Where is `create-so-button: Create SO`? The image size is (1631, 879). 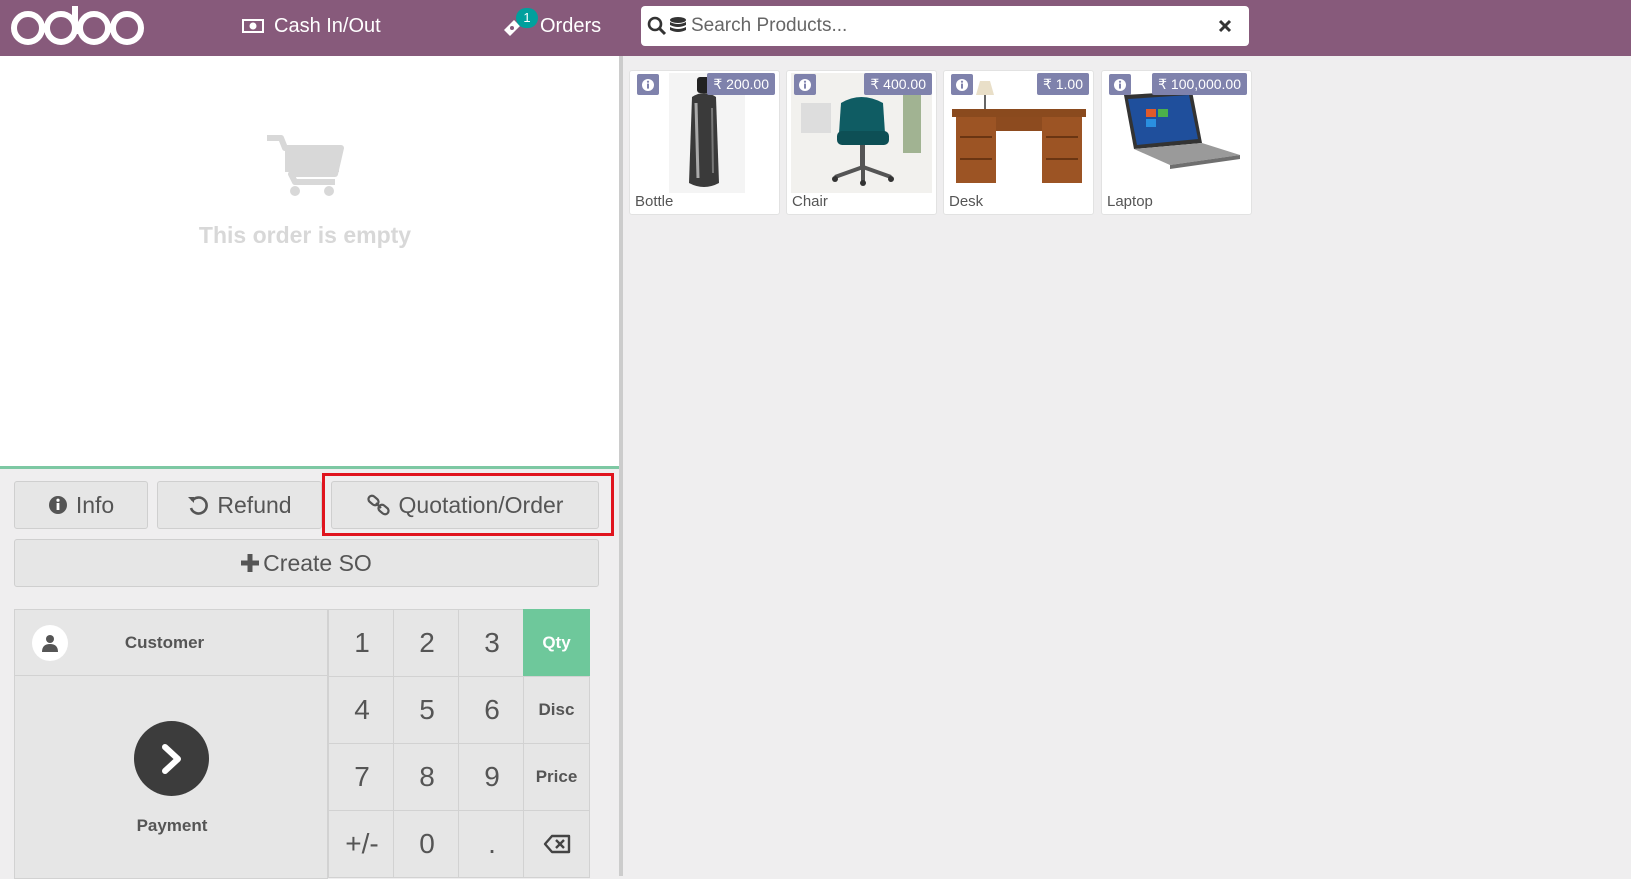 create-so-button: Create SO is located at coordinates (306, 563).